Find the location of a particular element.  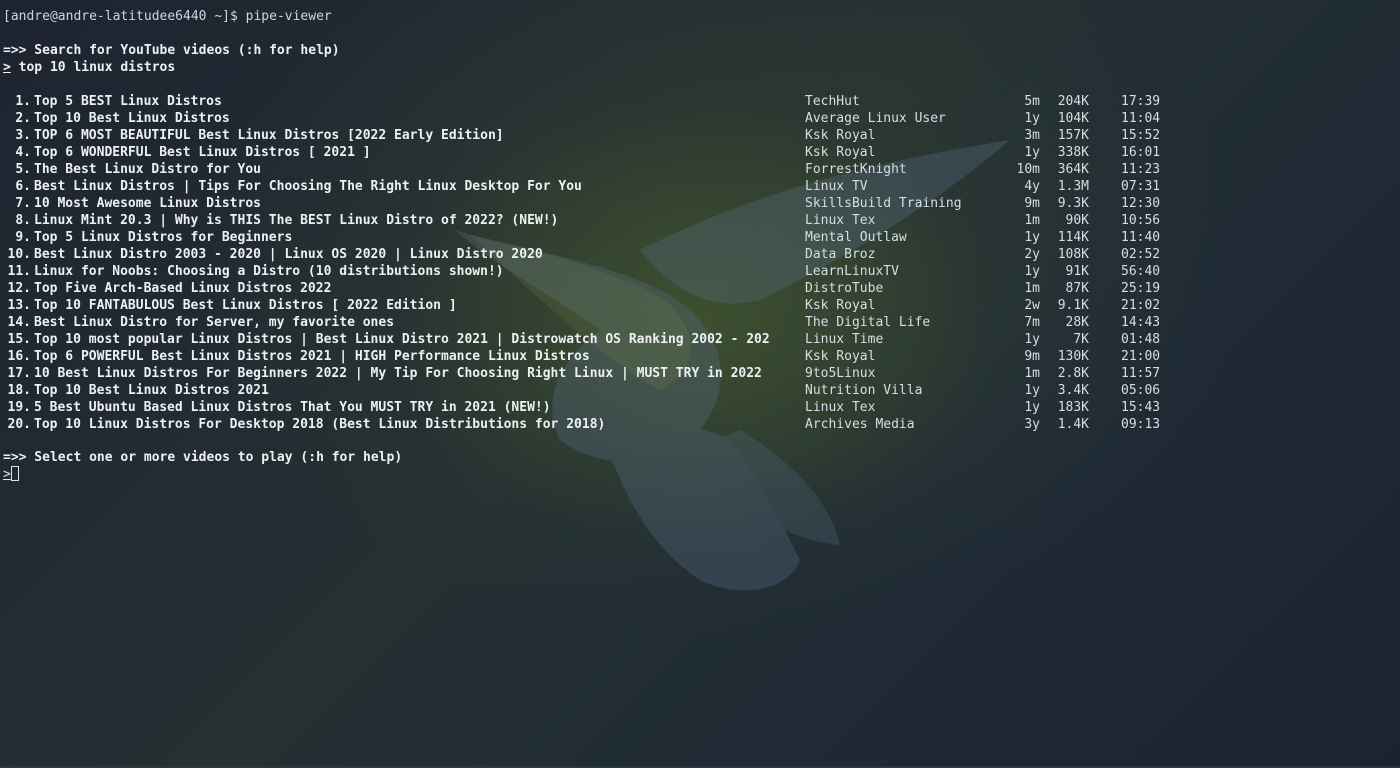

result-number: 17. is located at coordinates (19, 373).